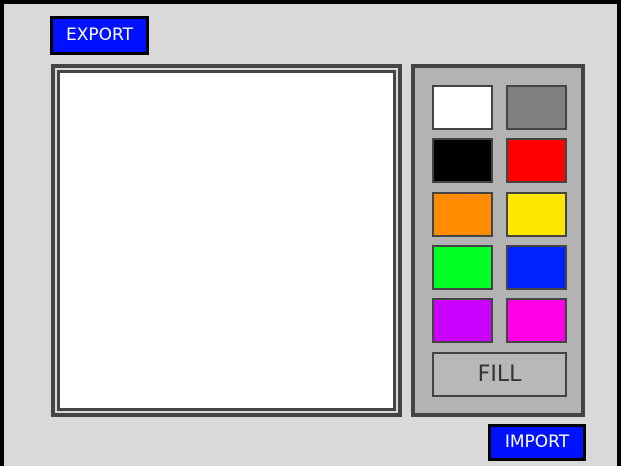  I want to click on import-button: IMPORT, so click(537, 442).